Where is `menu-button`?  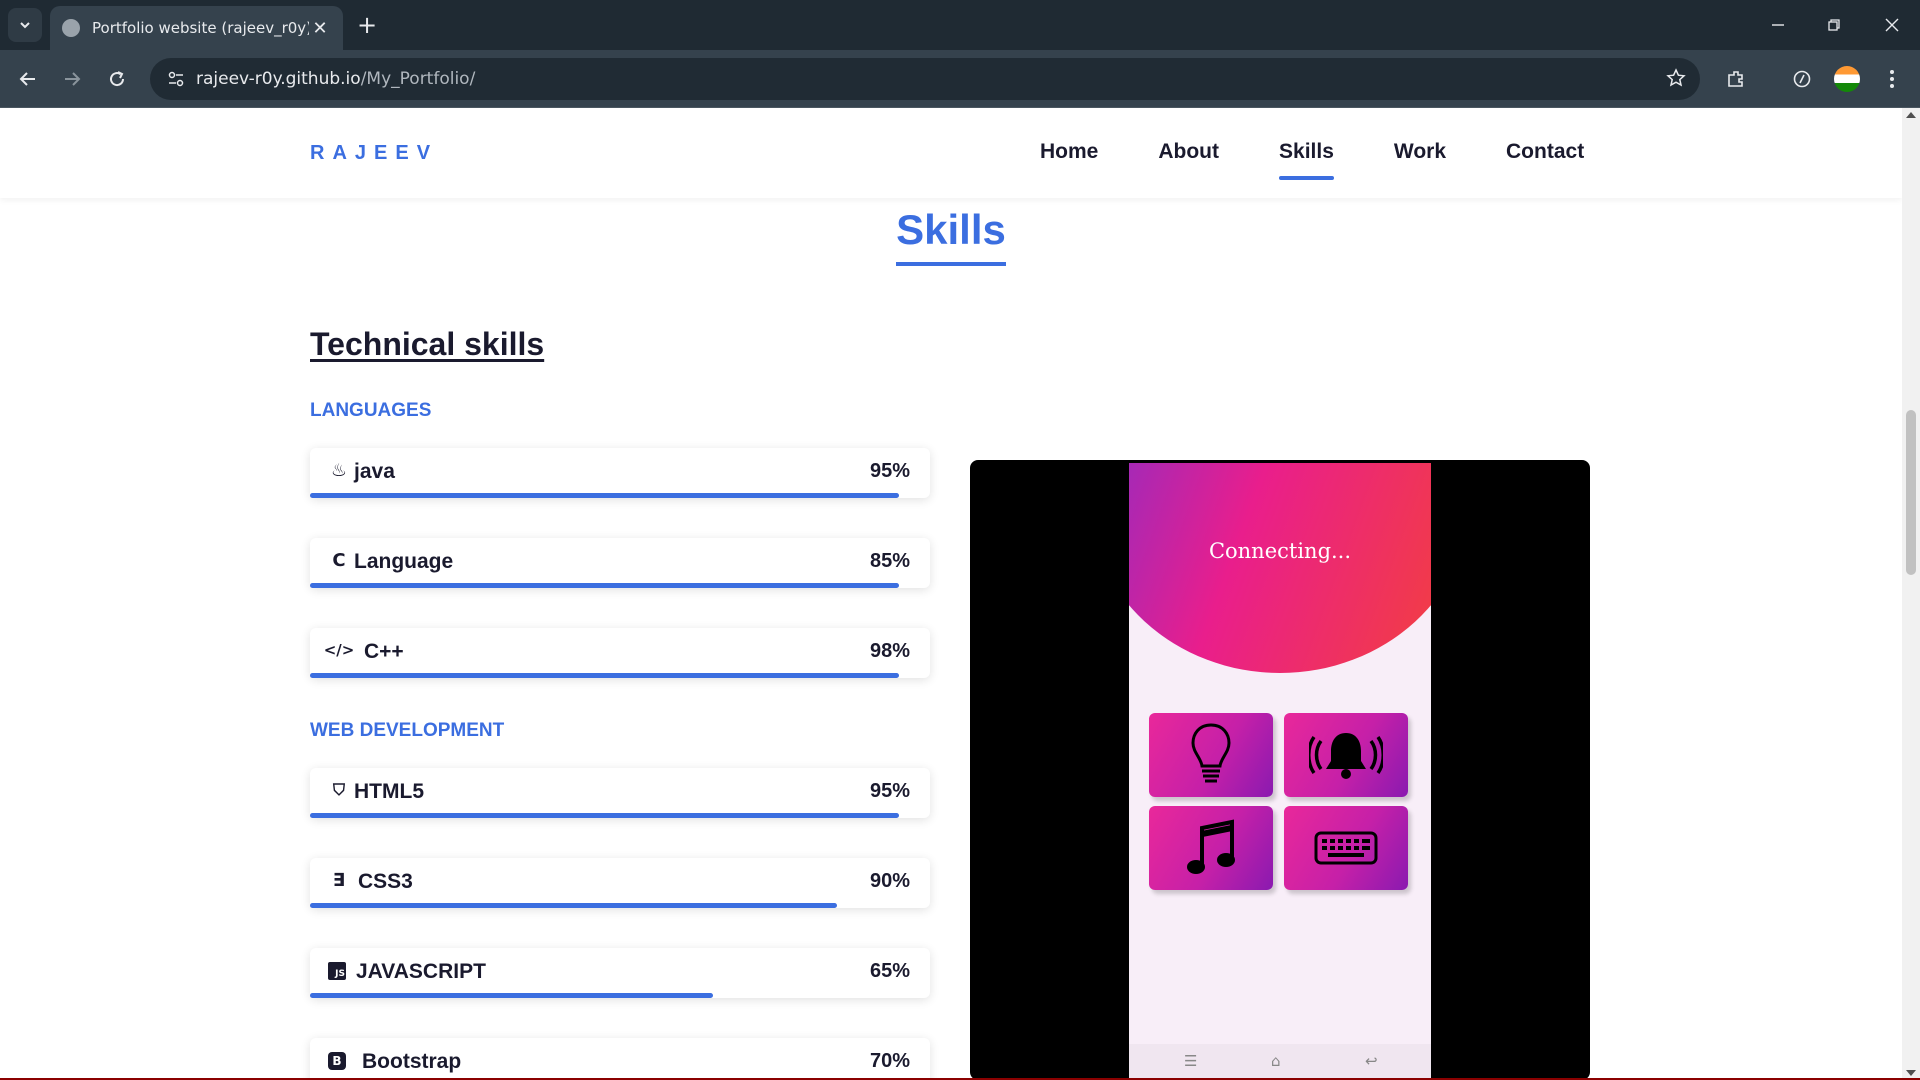 menu-button is located at coordinates (1892, 79).